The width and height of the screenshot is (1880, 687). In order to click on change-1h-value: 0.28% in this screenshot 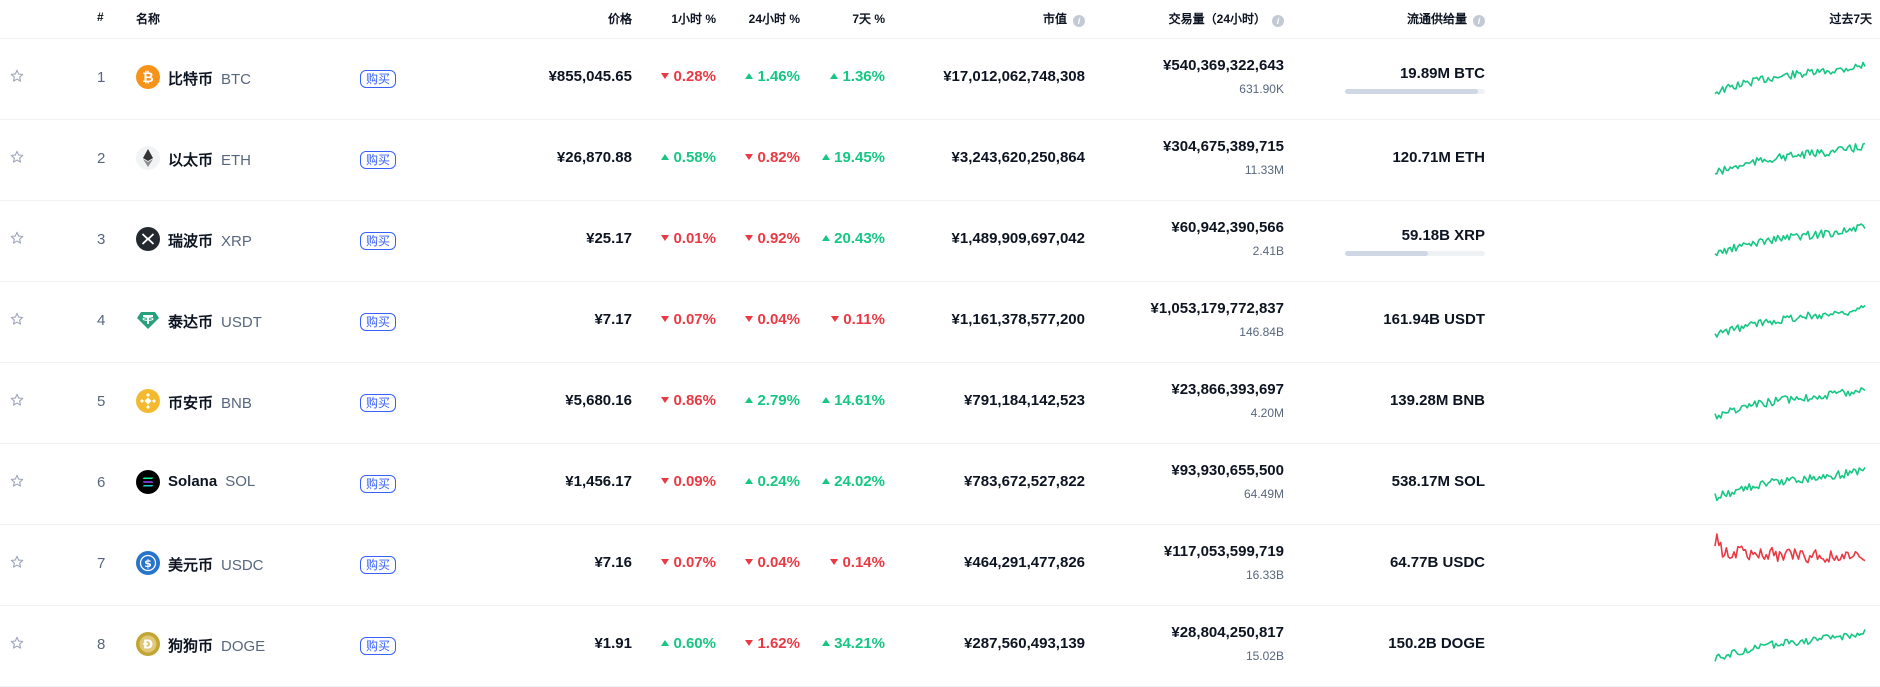, I will do `click(694, 76)`.